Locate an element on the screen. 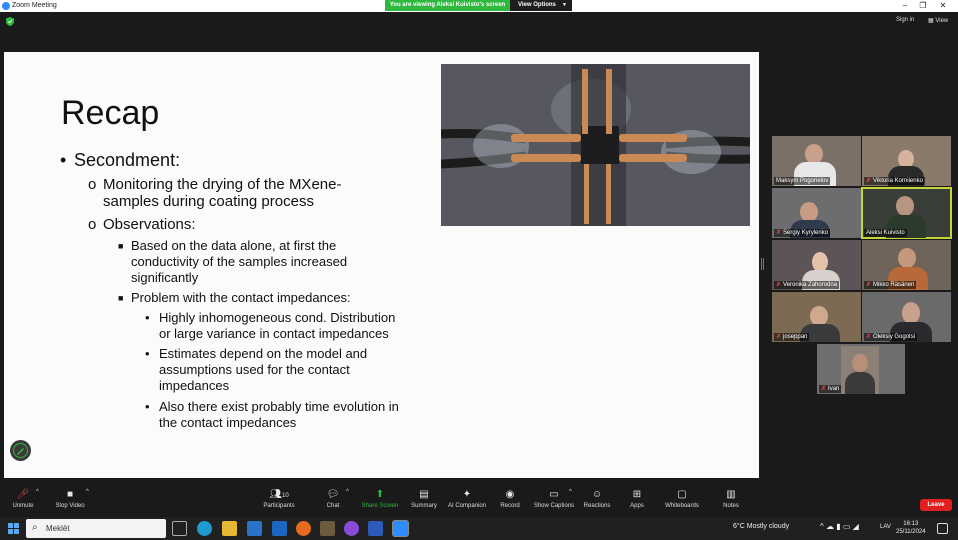 The image size is (958, 540). microphone-icon: ▮ is located at coordinates (838, 526).